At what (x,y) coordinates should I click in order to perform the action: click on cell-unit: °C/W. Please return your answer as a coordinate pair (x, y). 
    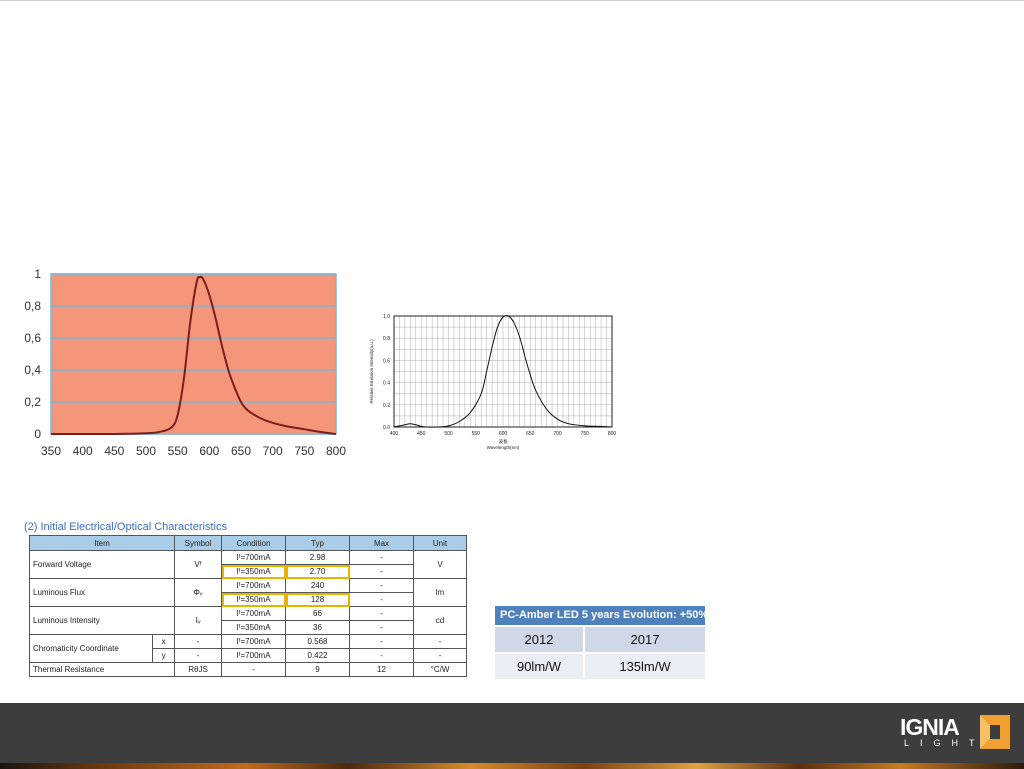
    Looking at the image, I should click on (440, 669).